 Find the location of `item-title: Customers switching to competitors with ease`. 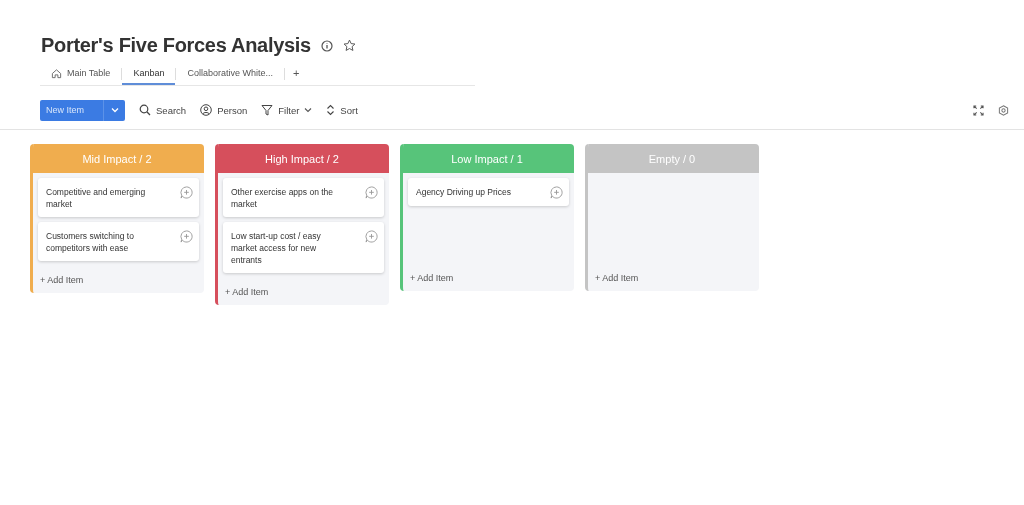

item-title: Customers switching to competitors with ease is located at coordinates (90, 242).